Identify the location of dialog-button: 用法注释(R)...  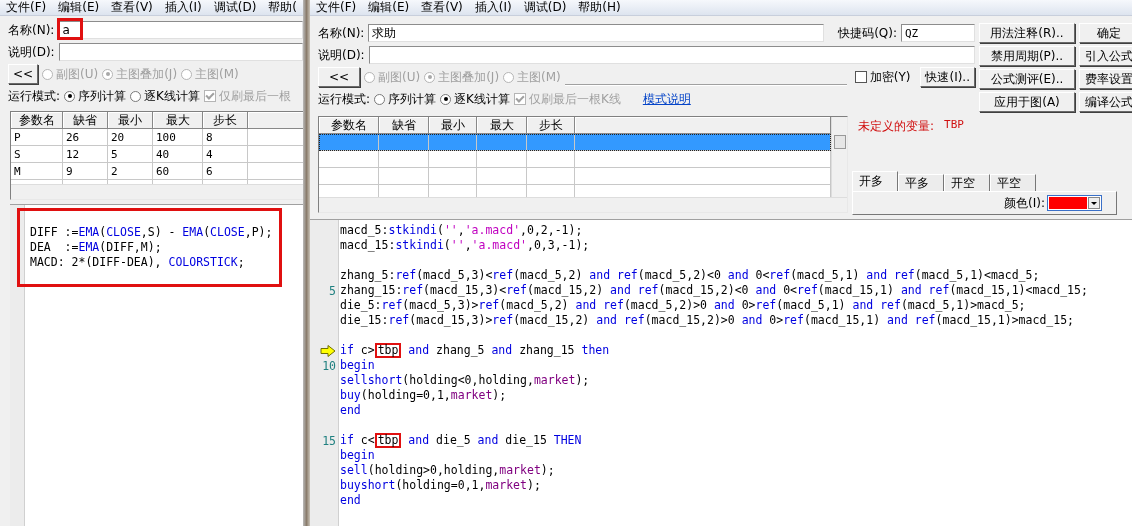
(1027, 33).